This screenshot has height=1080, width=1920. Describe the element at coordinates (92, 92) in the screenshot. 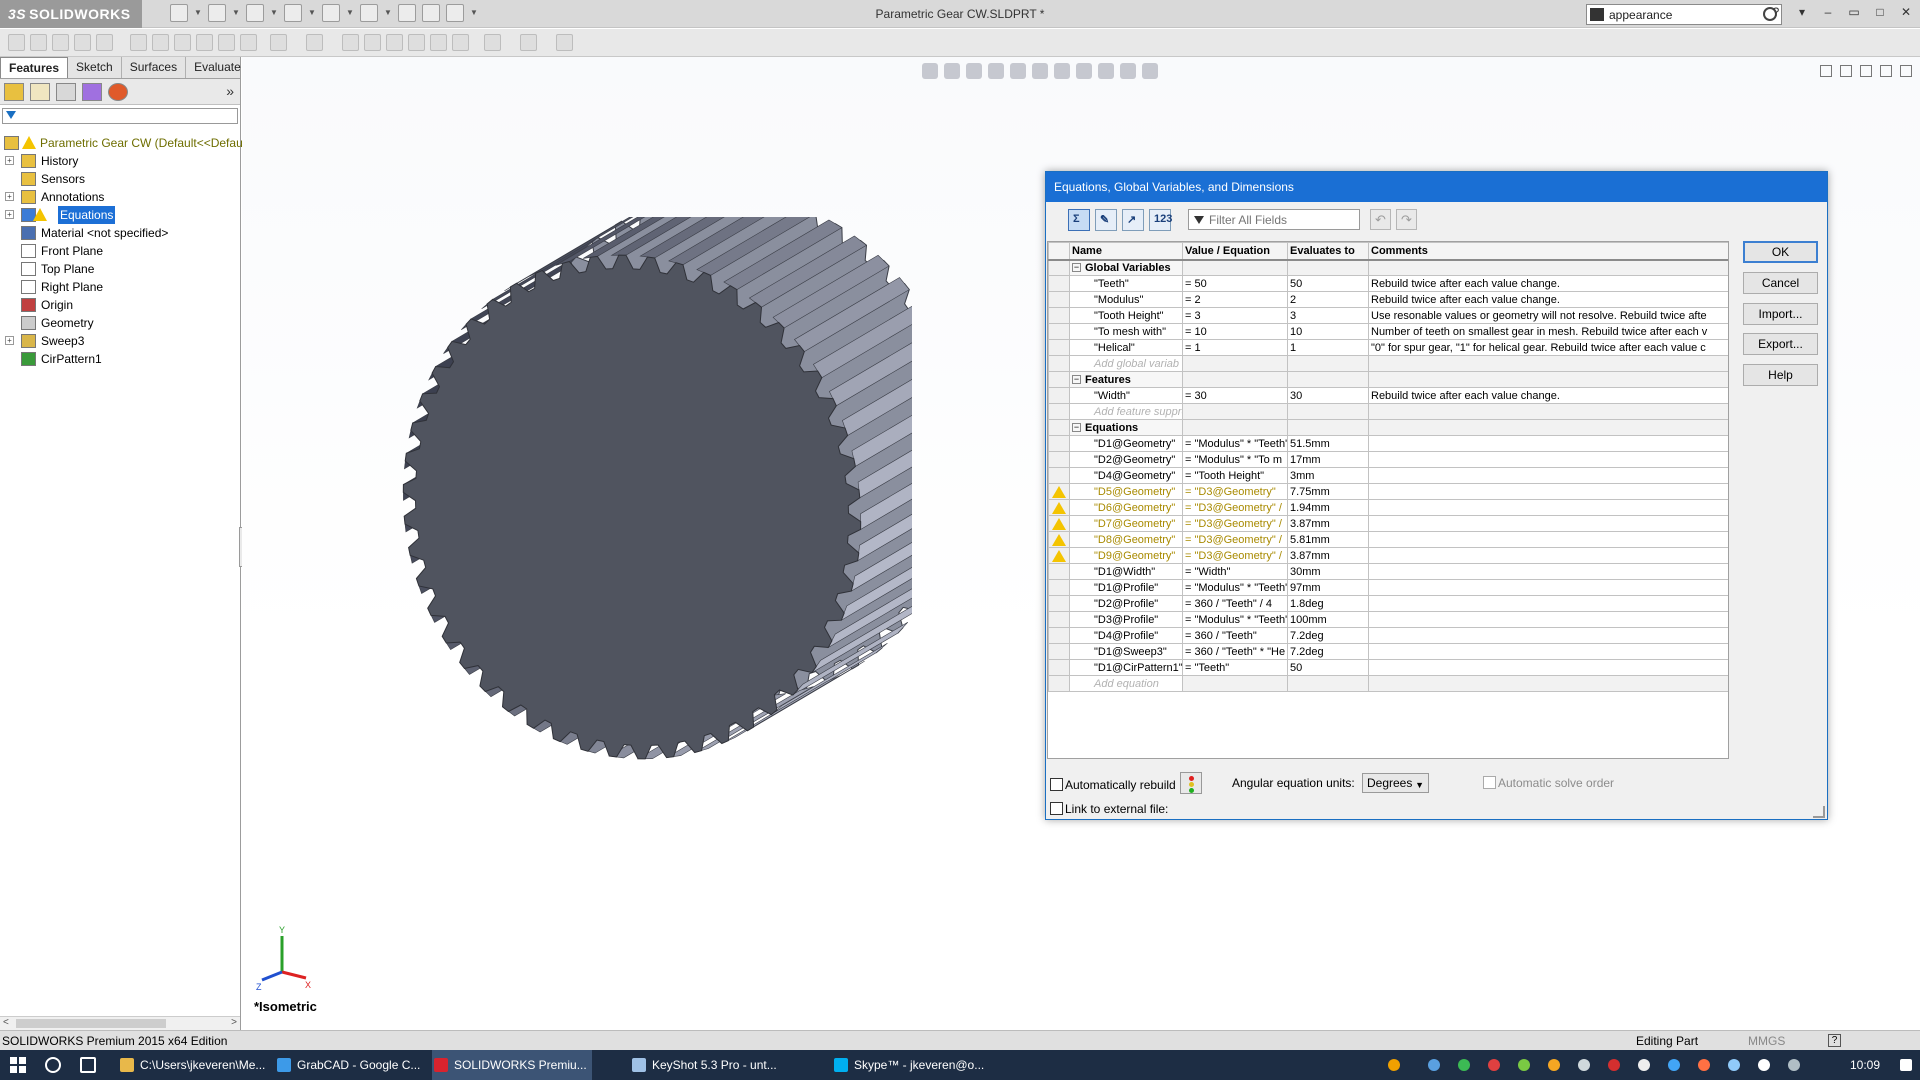

I see `dimxpertmanager-icon` at that location.